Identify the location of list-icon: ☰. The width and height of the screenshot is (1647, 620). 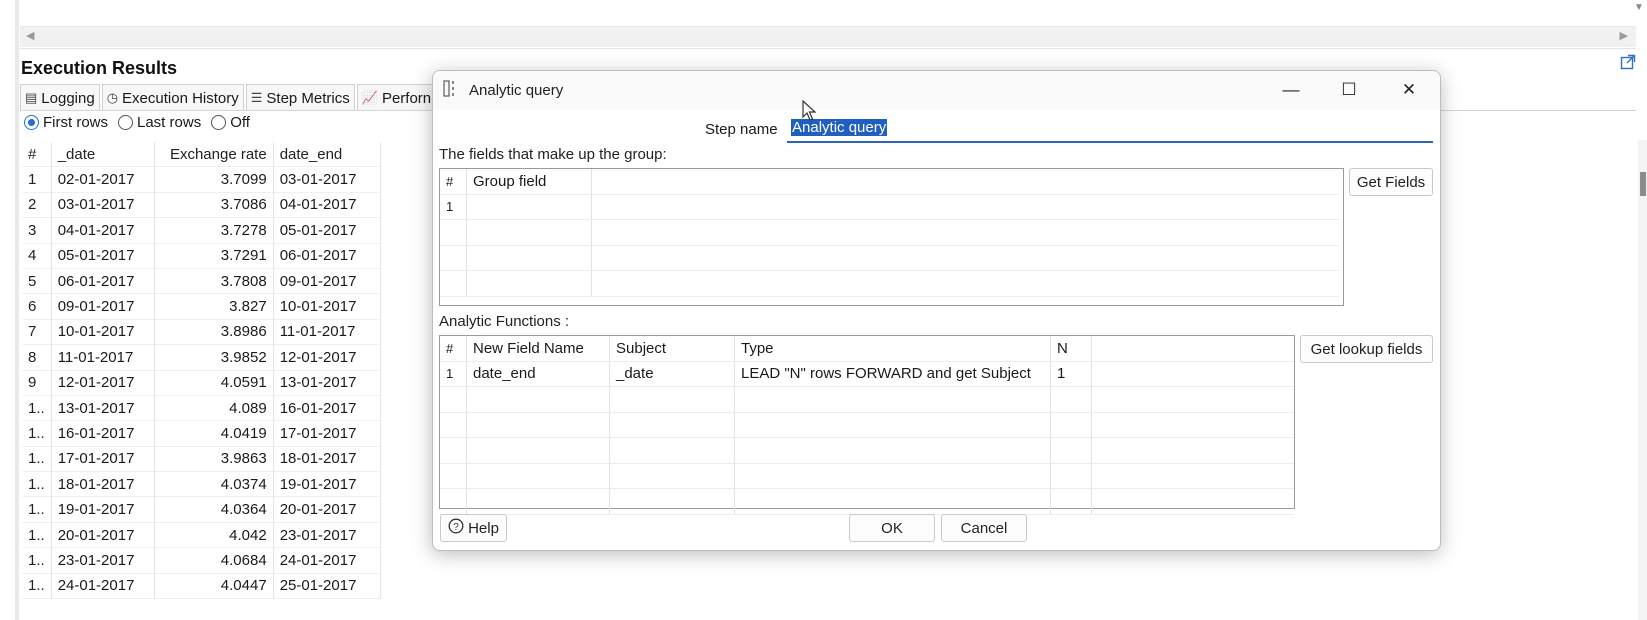
(256, 97).